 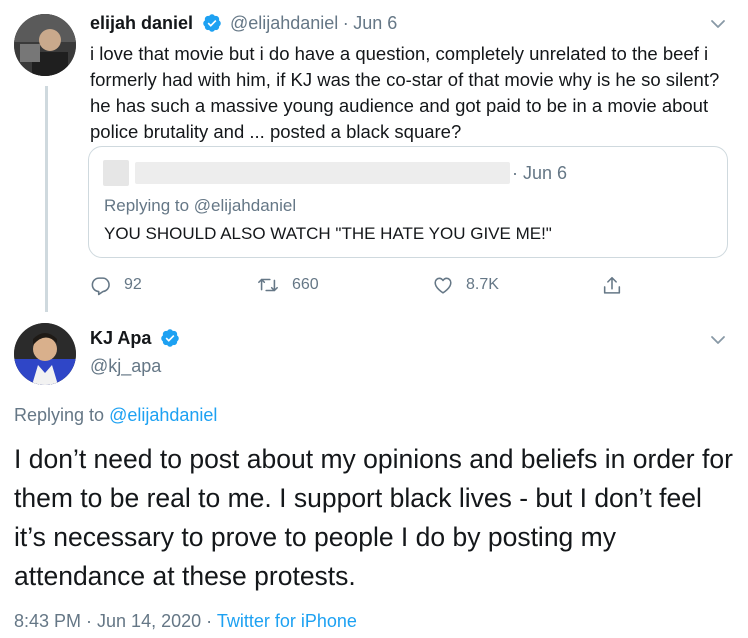 I want to click on tweet2-source: Twitter for iPhone, so click(x=287, y=621).